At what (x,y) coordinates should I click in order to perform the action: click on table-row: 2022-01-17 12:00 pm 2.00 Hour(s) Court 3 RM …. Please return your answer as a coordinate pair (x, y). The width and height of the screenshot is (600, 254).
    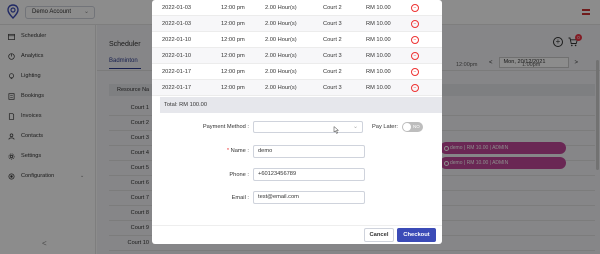
    Looking at the image, I should click on (297, 88).